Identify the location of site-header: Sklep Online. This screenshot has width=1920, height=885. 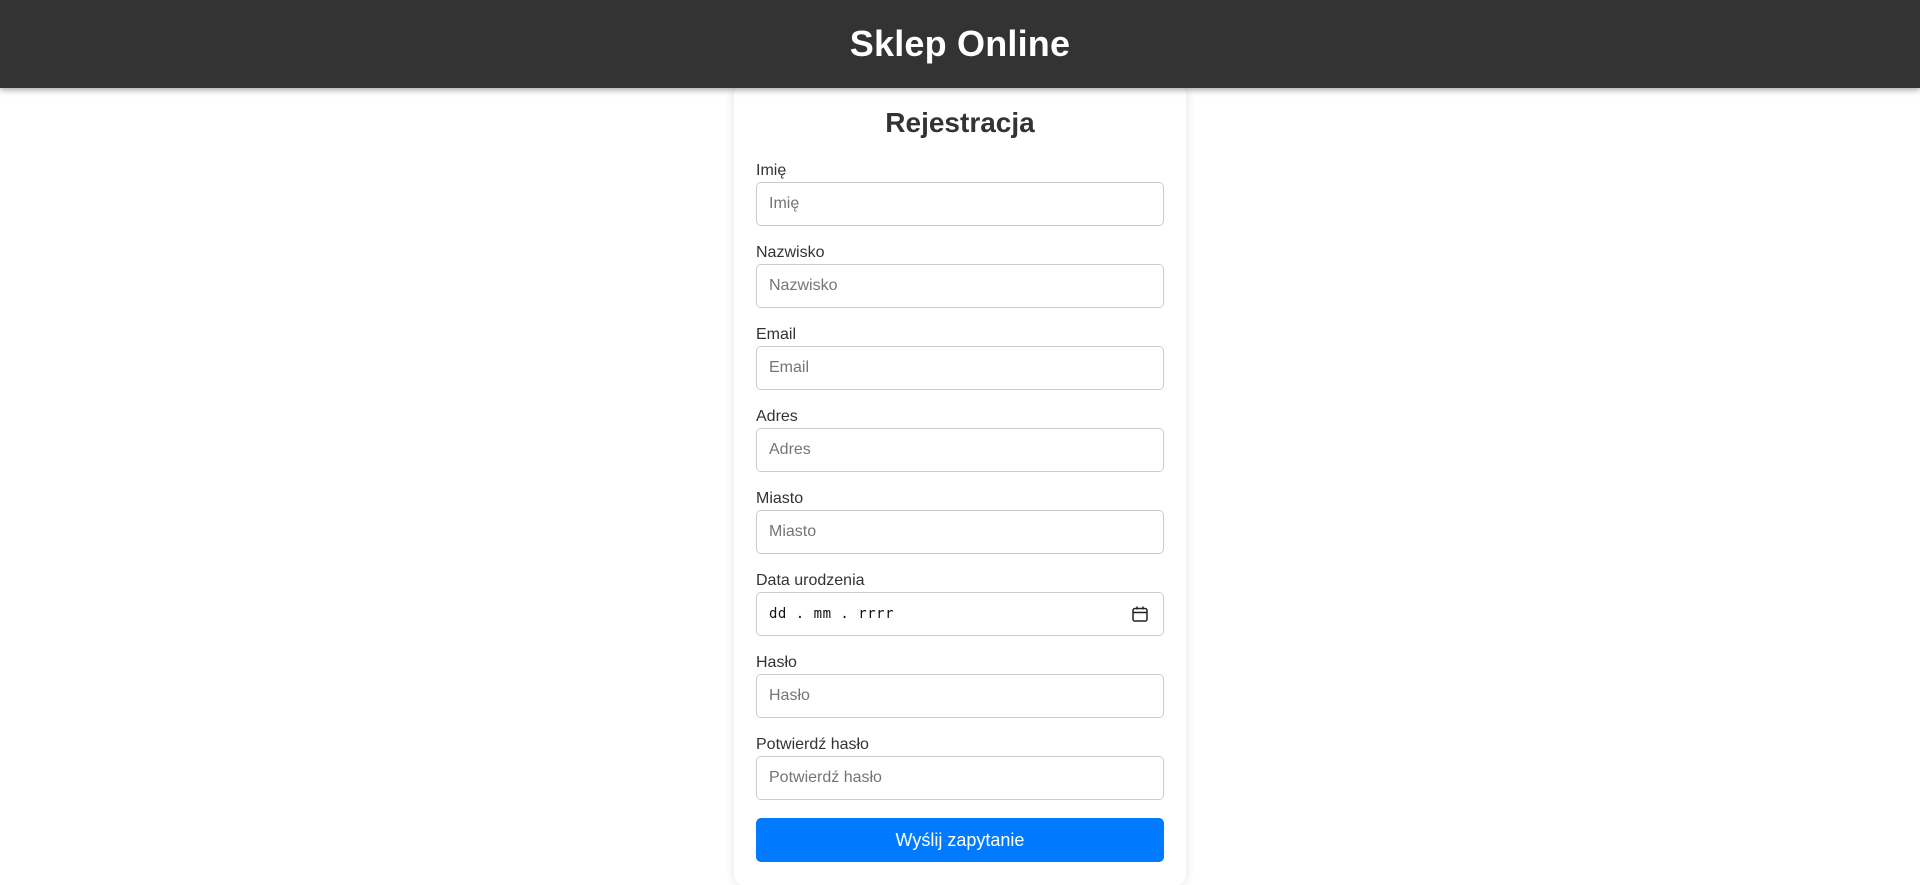
(960, 44).